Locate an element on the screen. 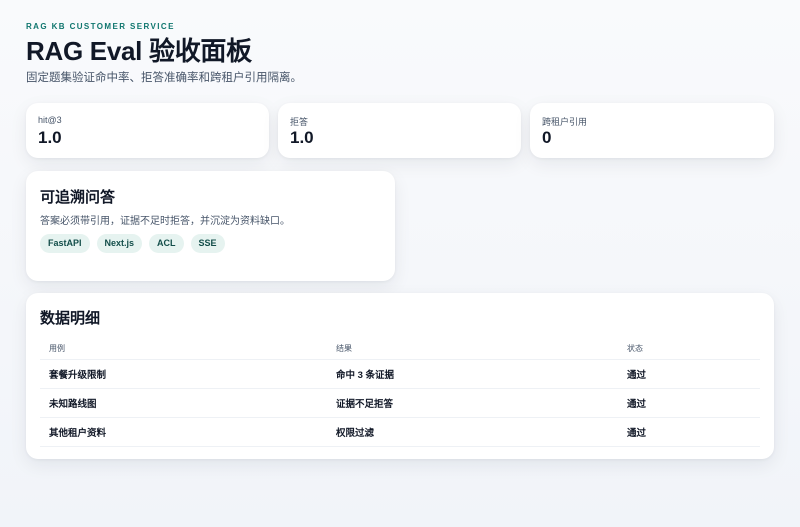 Image resolution: width=800 pixels, height=527 pixels. cell-result: 命中 3 条证据 is located at coordinates (472, 374).